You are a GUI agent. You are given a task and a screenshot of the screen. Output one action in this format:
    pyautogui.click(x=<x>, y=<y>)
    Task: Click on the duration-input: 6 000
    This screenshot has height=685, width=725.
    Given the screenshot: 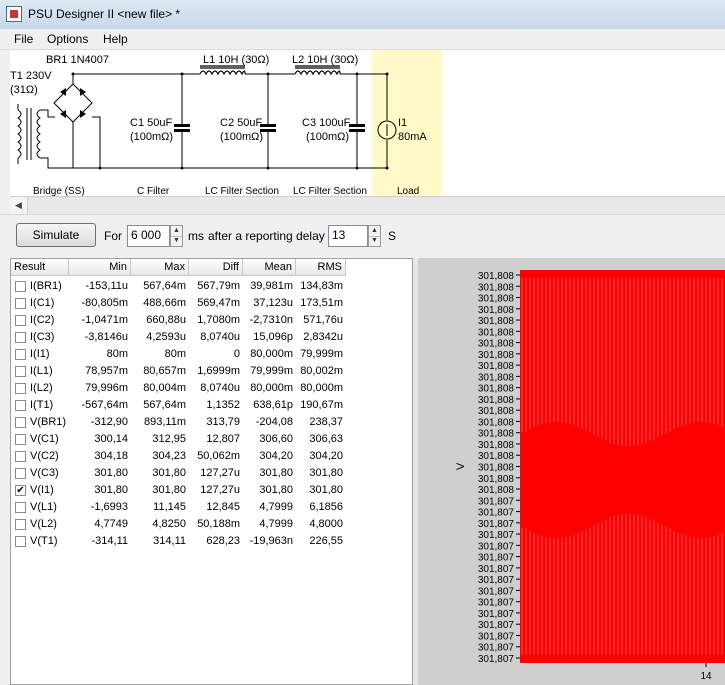 What is the action you would take?
    pyautogui.click(x=148, y=236)
    